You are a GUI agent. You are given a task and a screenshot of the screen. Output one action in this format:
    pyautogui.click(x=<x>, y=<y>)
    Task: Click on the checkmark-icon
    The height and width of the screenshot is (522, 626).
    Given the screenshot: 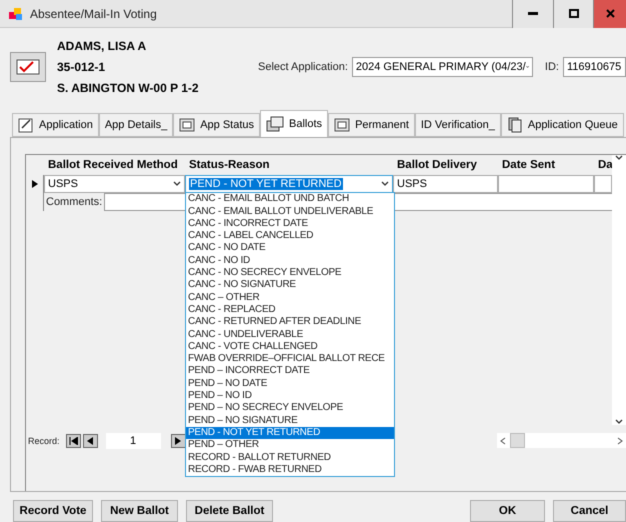 What is the action you would take?
    pyautogui.click(x=28, y=67)
    